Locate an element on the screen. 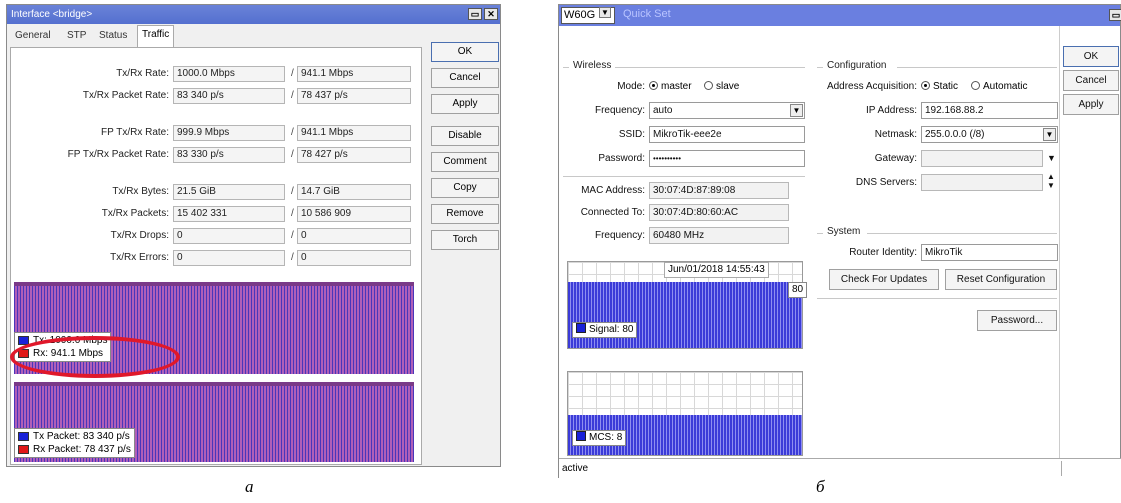  row-label: Tx/Rx Bytes: is located at coordinates (140, 191).